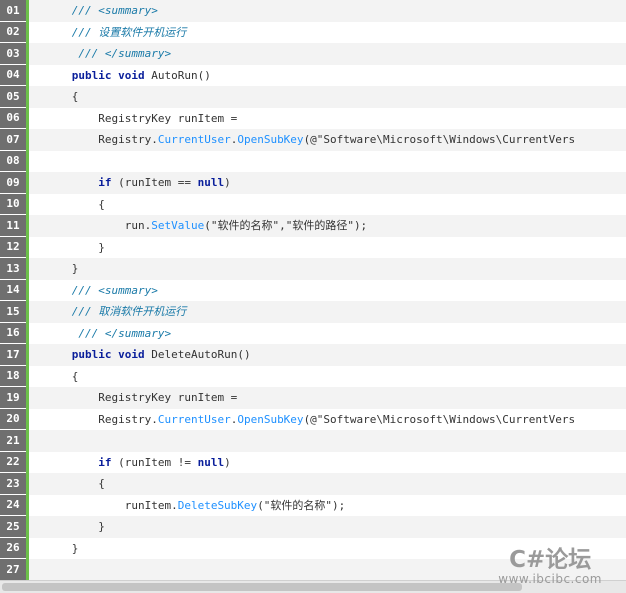 The width and height of the screenshot is (626, 593). What do you see at coordinates (313, 247) in the screenshot?
I see `code-line: 12 }` at bounding box center [313, 247].